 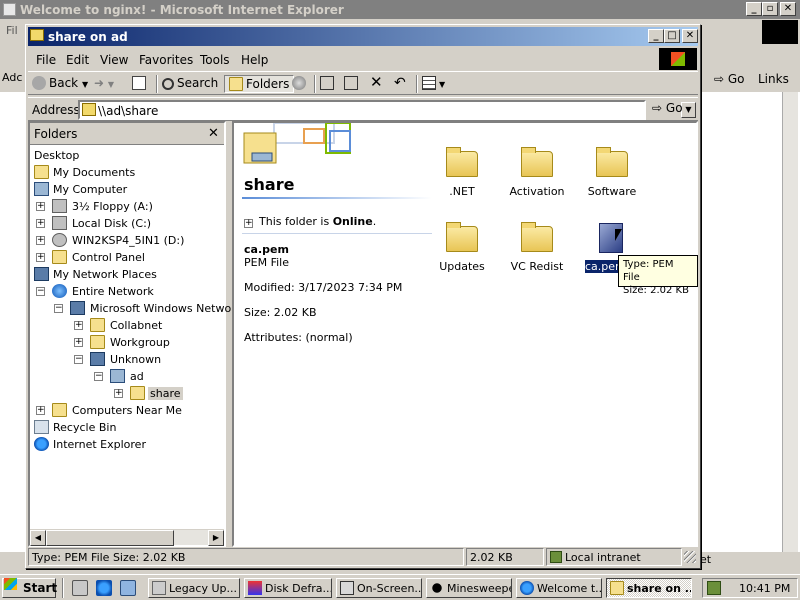 What do you see at coordinates (674, 110) in the screenshot?
I see `go-button: ⇨ Go` at bounding box center [674, 110].